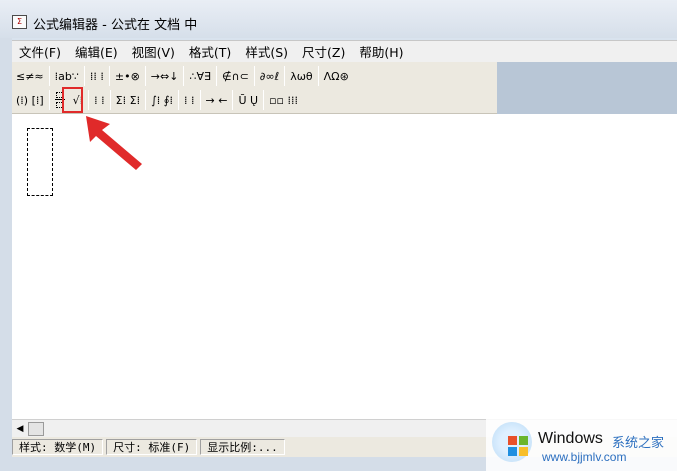 The width and height of the screenshot is (677, 471). I want to click on scroll-left-arrow-icon: ◀, so click(20, 429).